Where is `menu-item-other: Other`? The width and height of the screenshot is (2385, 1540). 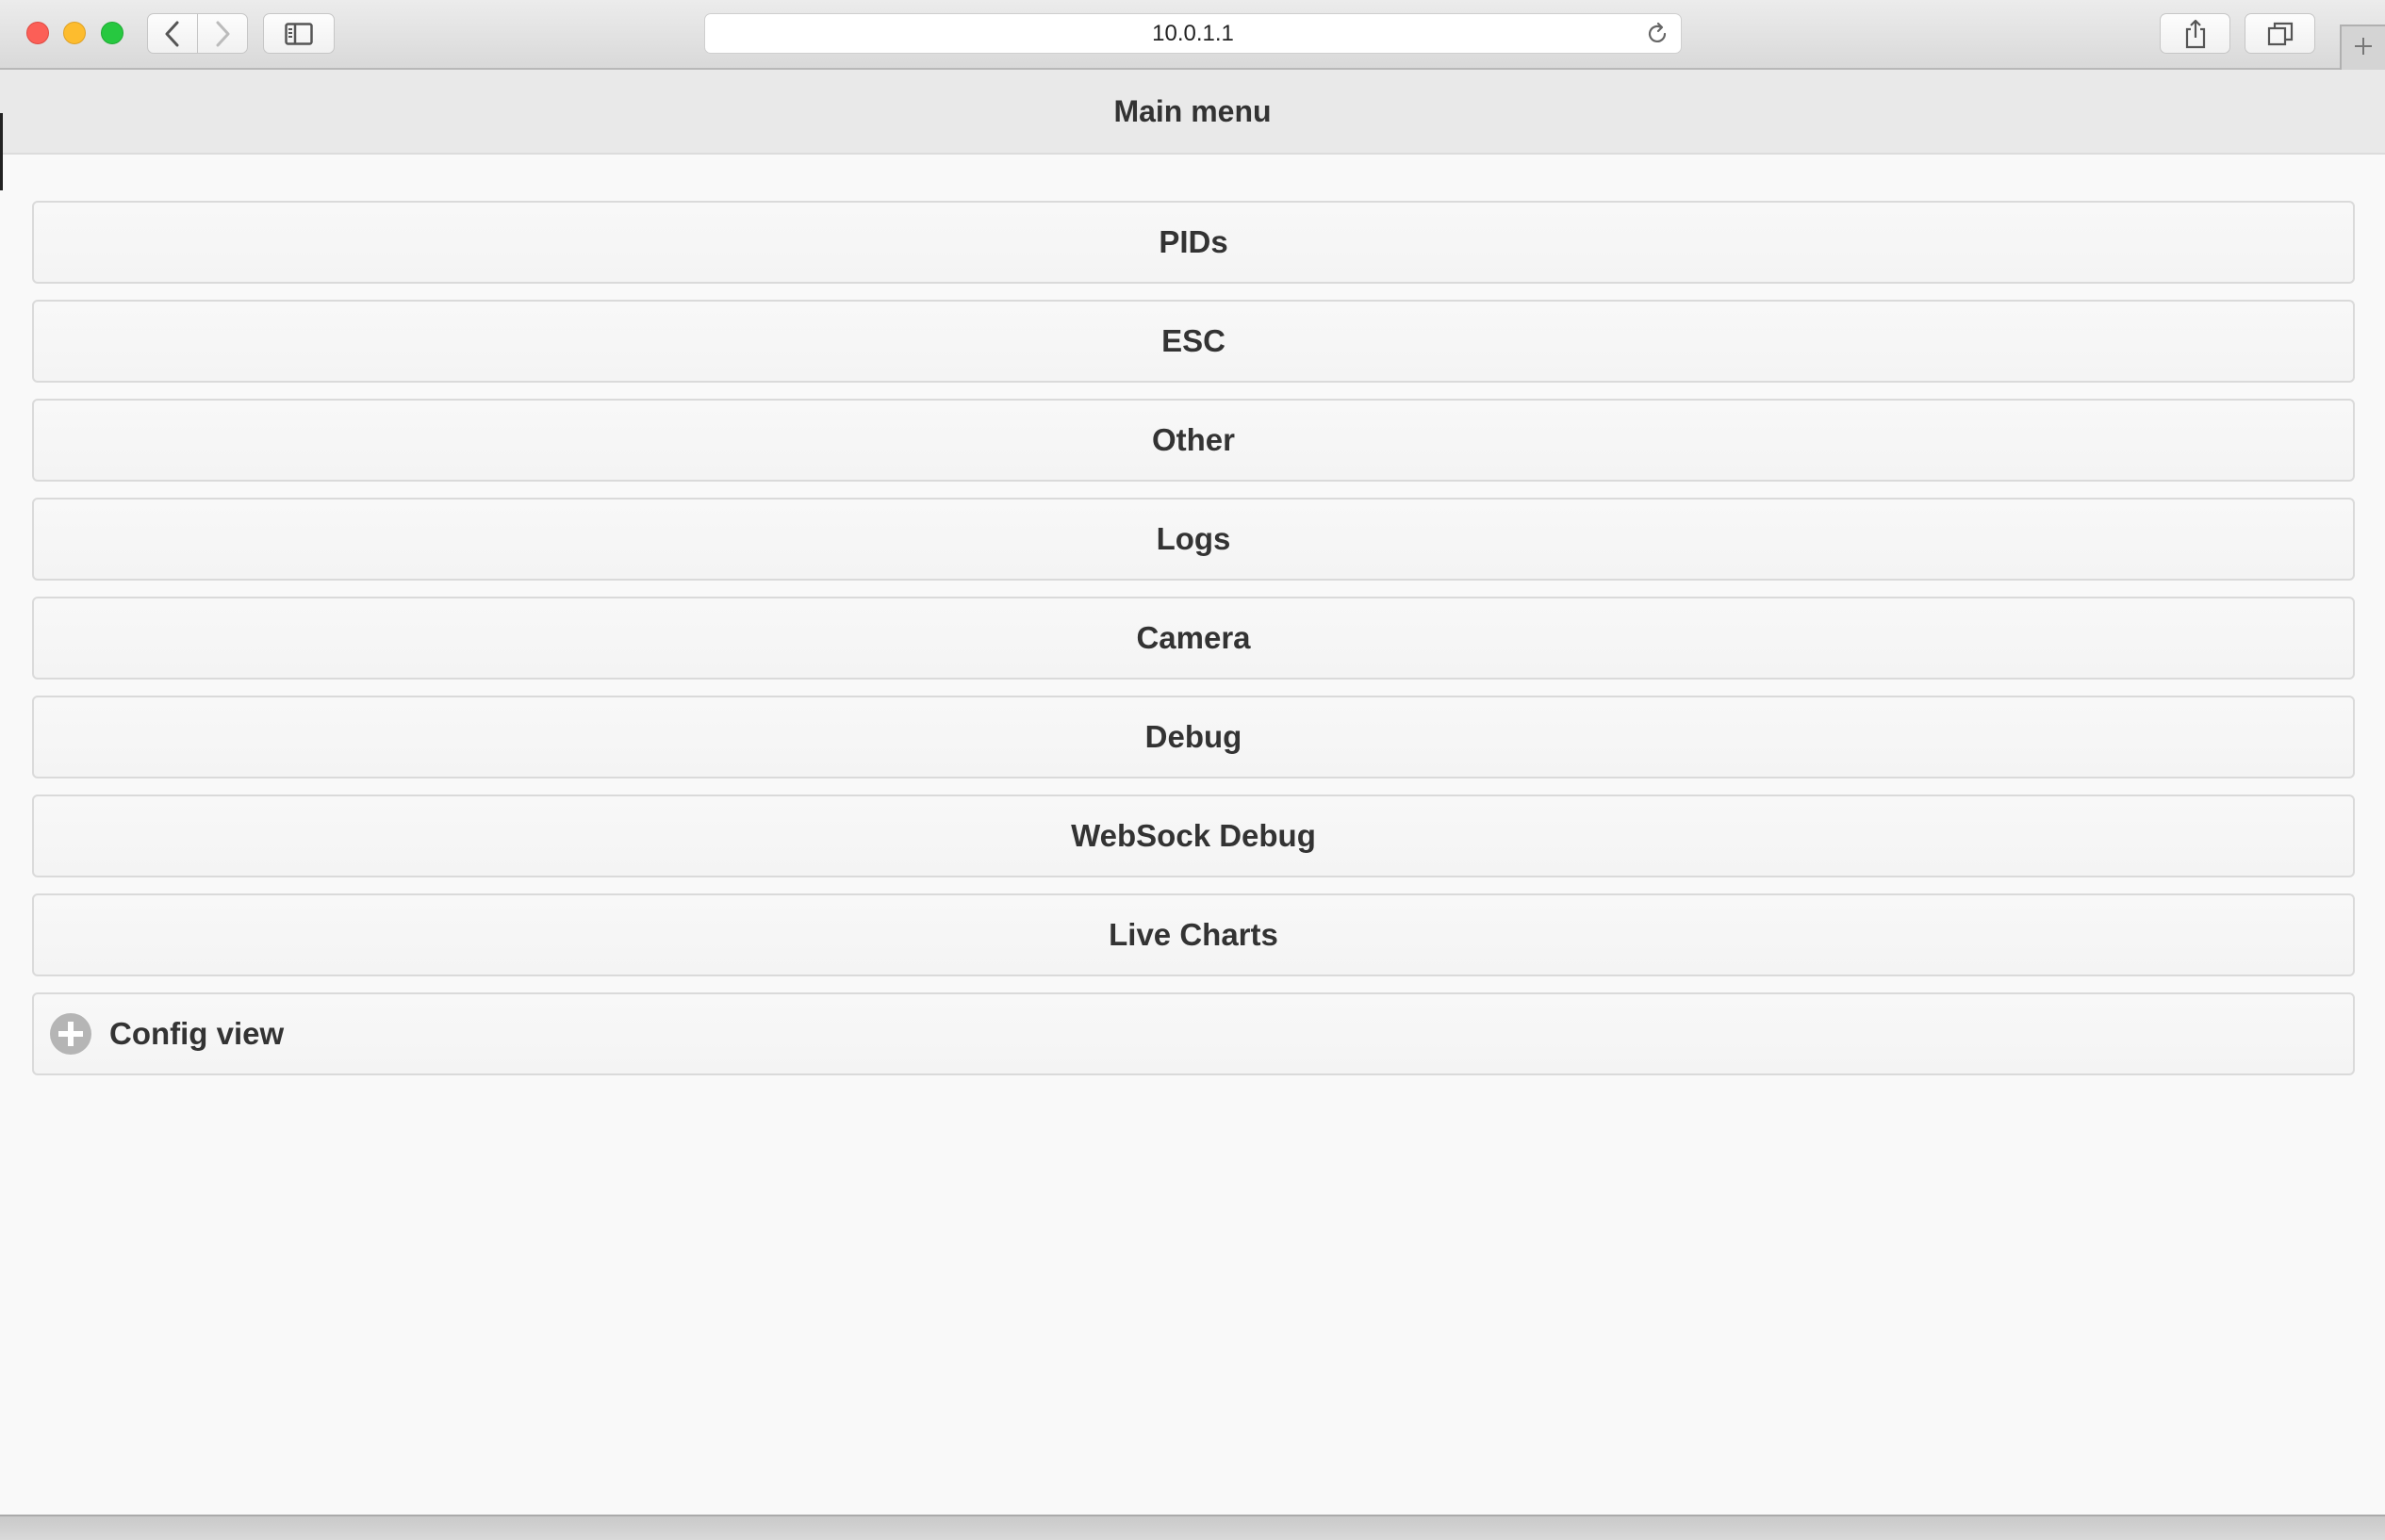
menu-item-other: Other is located at coordinates (1193, 440).